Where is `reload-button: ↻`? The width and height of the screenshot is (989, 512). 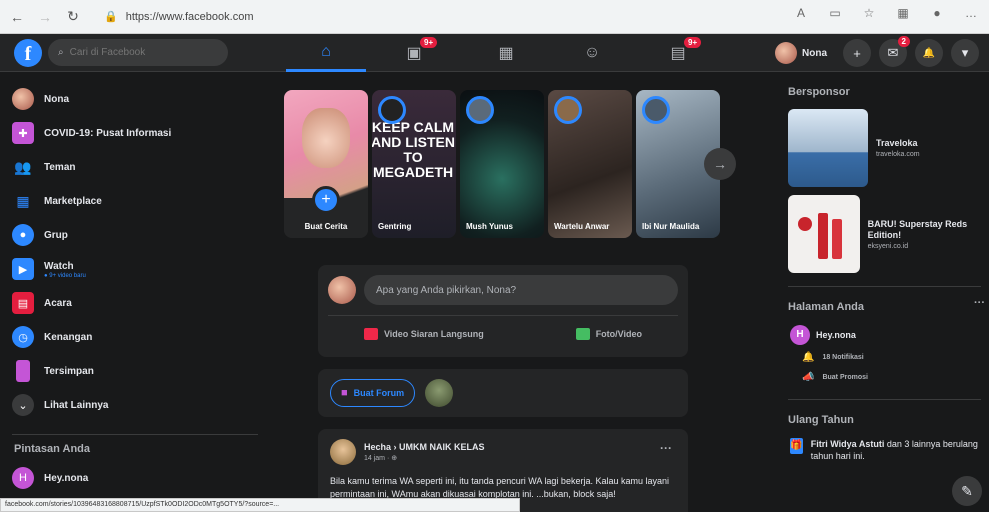
reload-button: ↻ is located at coordinates (73, 17).